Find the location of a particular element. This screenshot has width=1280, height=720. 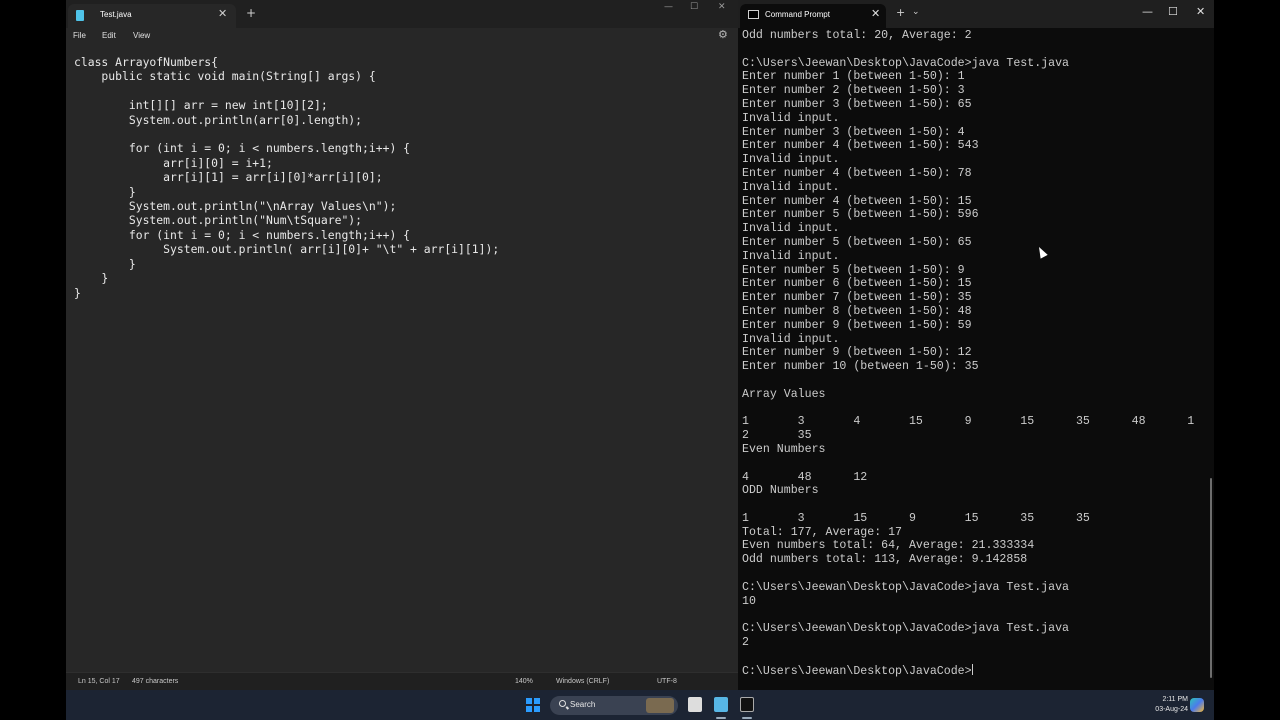

copilot-icon is located at coordinates (1197, 705).